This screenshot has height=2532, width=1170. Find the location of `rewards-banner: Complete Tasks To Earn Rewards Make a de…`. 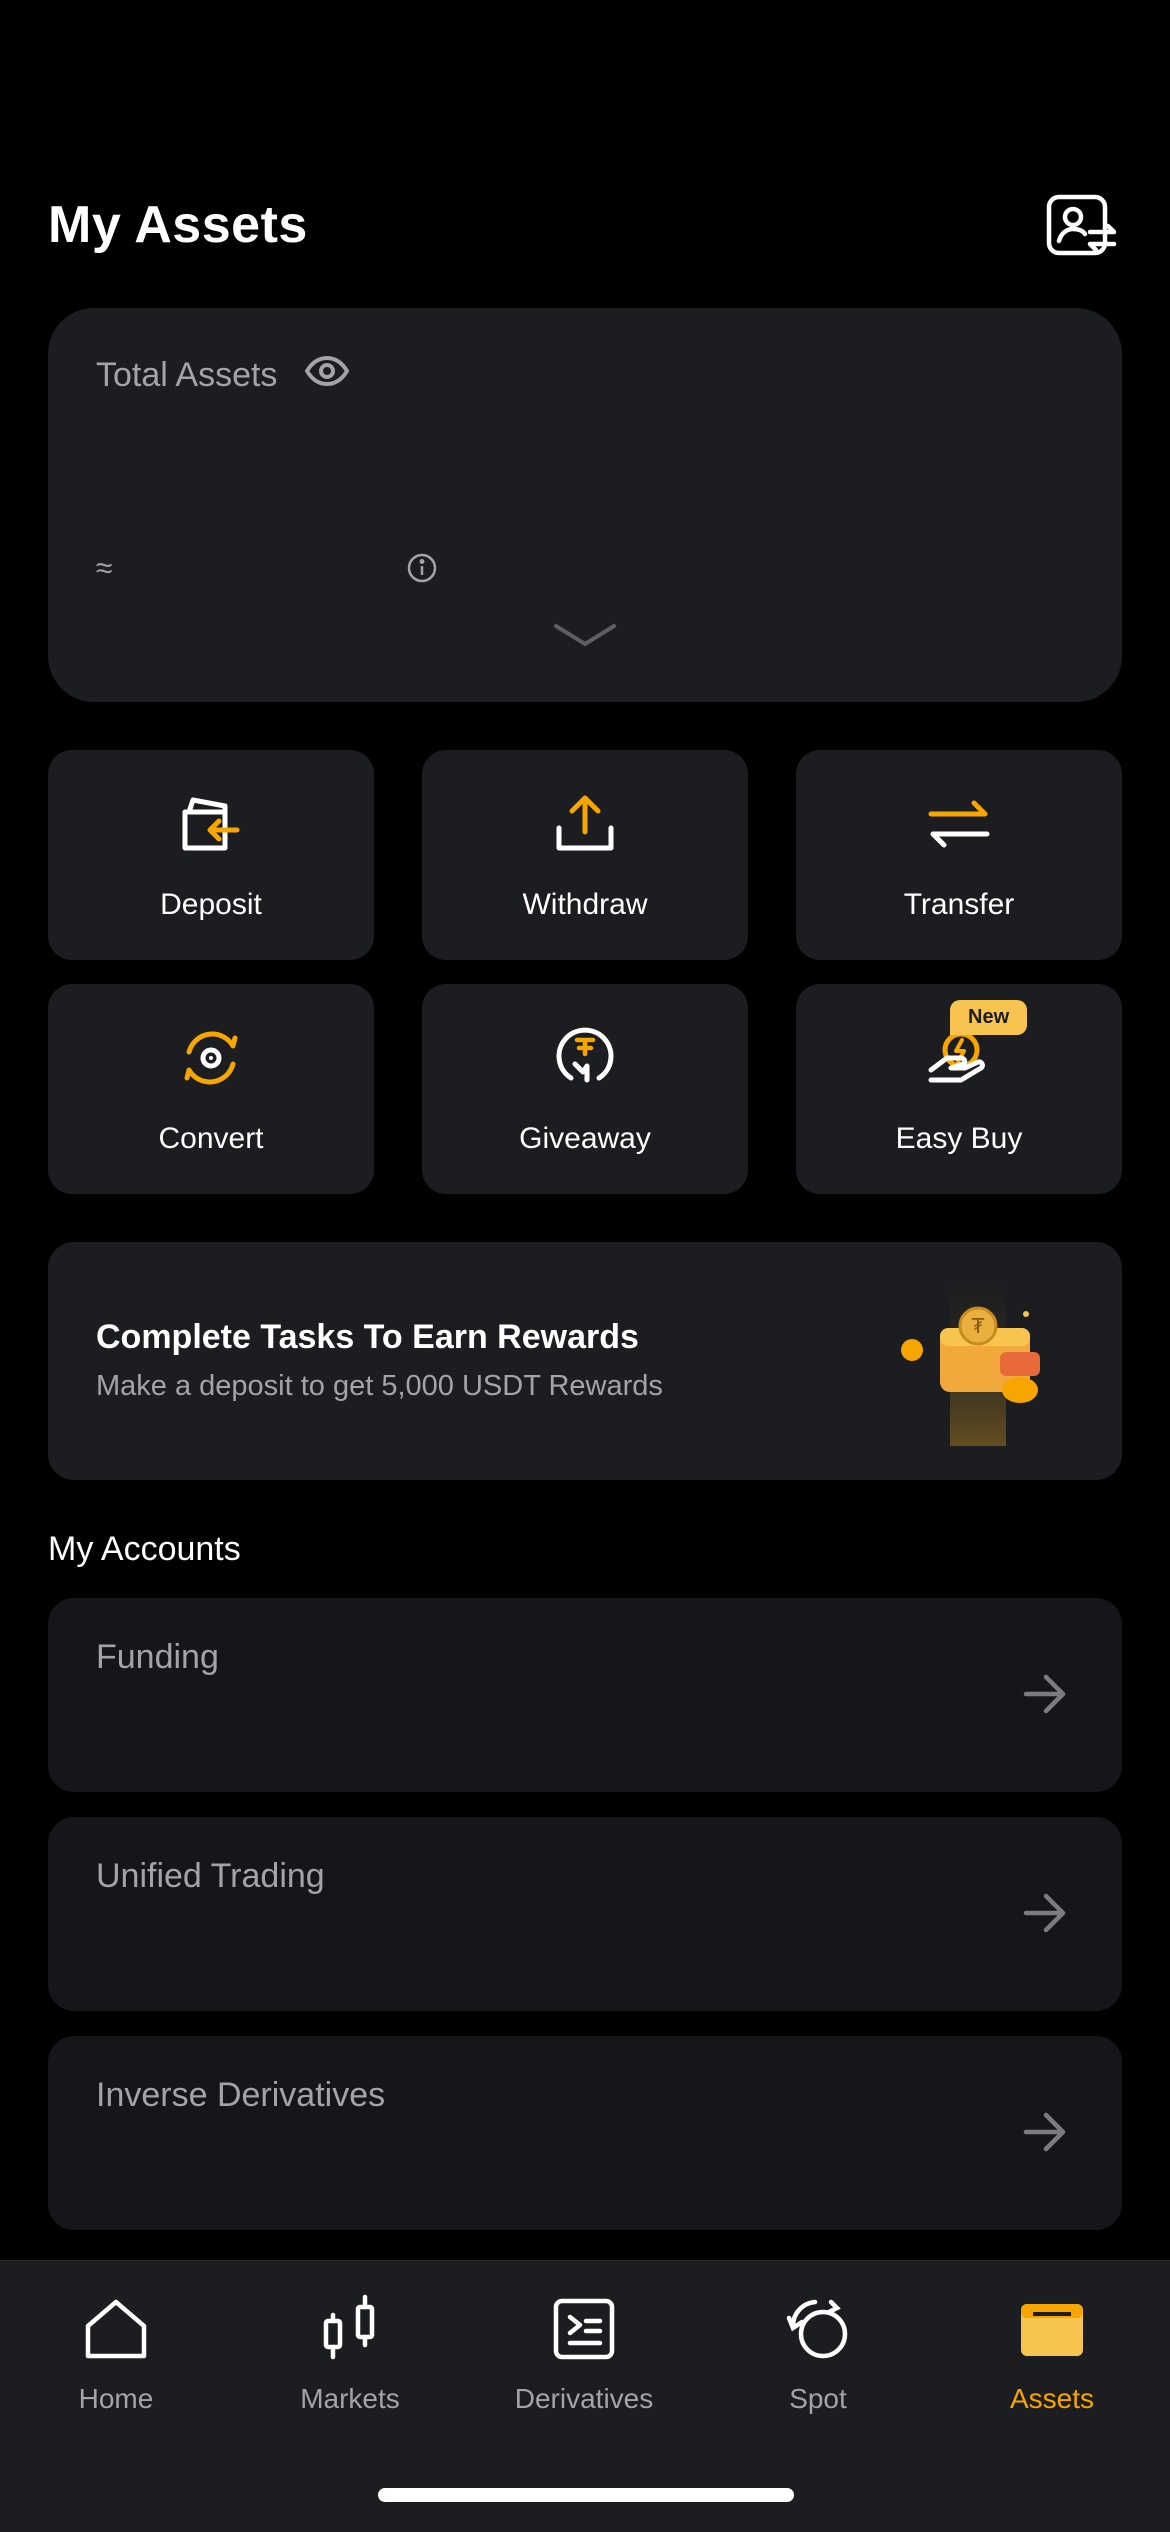

rewards-banner: Complete Tasks To Earn Rewards Make a de… is located at coordinates (585, 1361).